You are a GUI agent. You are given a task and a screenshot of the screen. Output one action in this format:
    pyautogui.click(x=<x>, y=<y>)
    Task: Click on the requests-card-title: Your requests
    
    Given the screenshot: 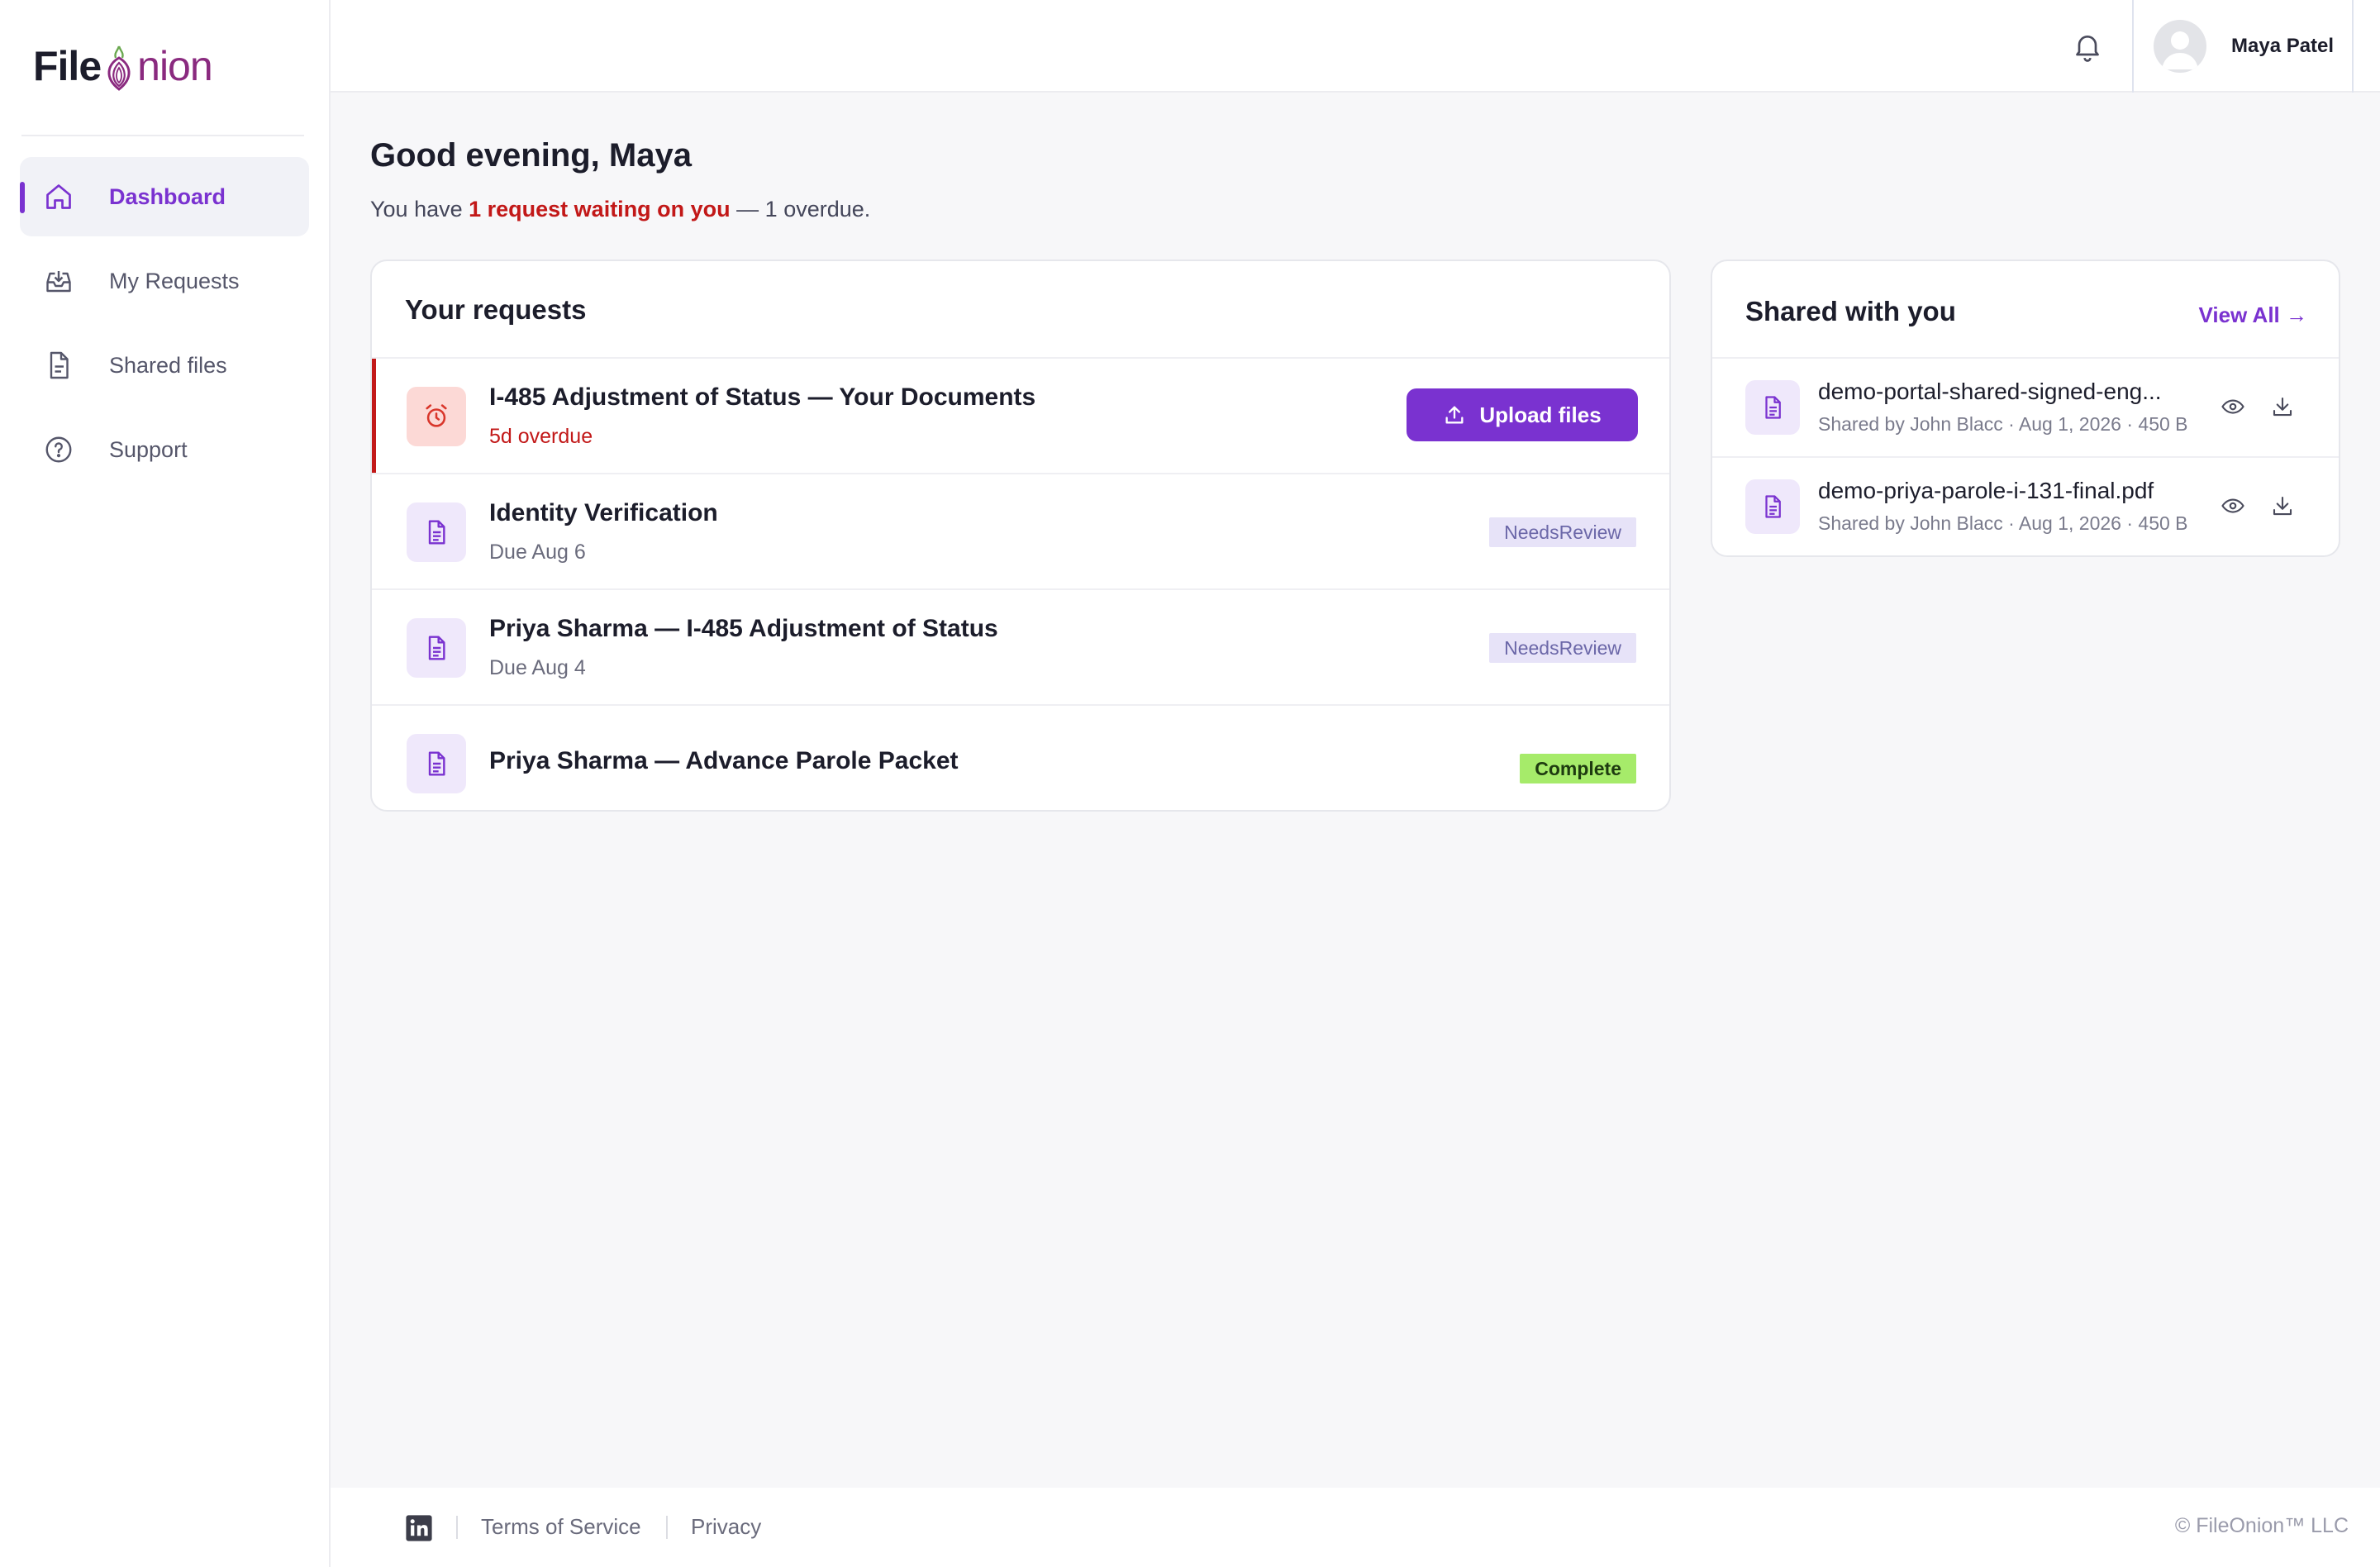 What is the action you would take?
    pyautogui.click(x=496, y=309)
    